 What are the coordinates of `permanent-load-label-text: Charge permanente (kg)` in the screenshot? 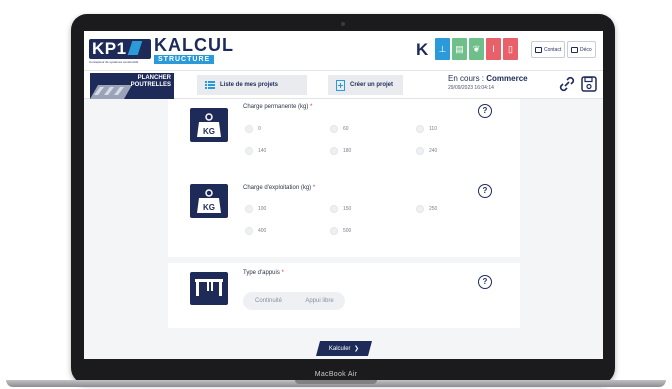 It's located at (276, 107).